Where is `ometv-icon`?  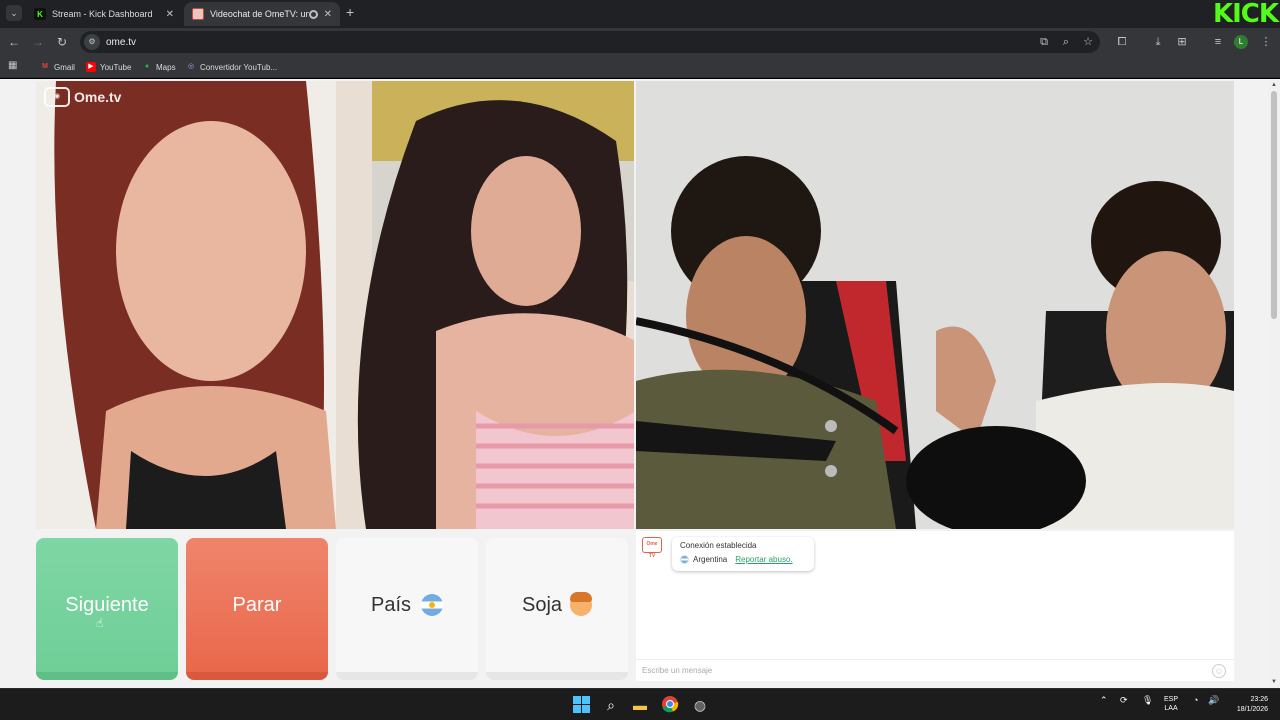 ometv-icon is located at coordinates (198, 14).